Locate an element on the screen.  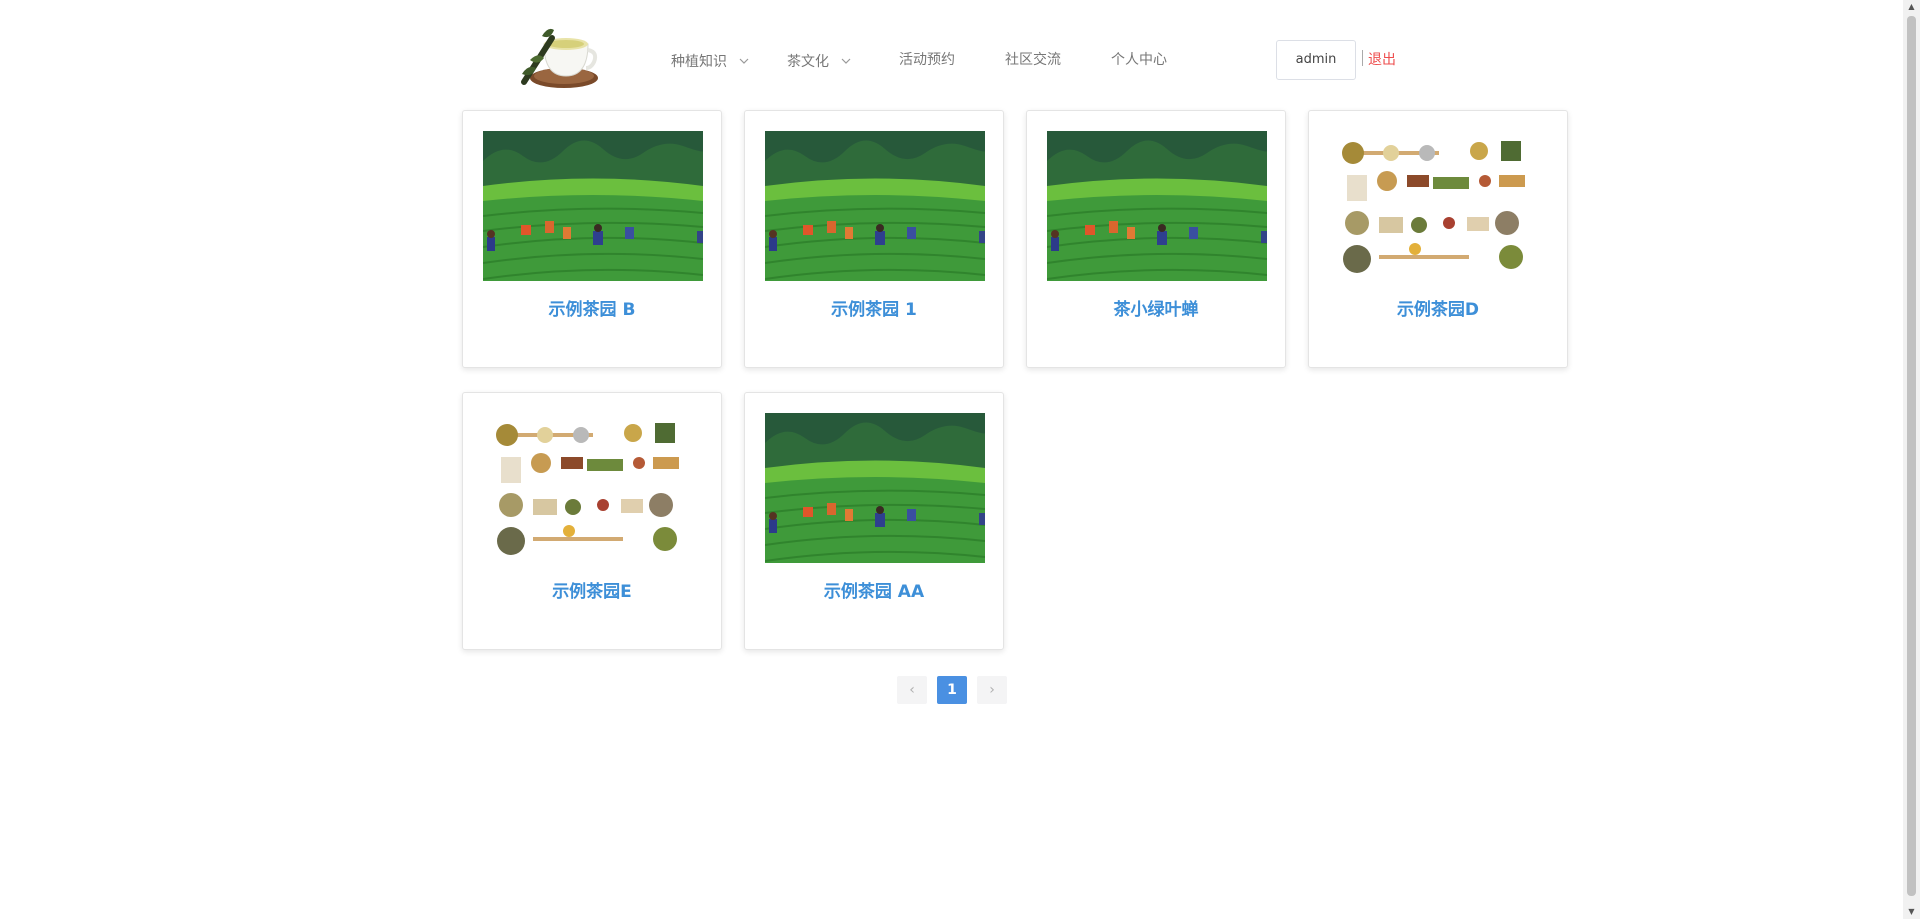
nav-activity-booking-label: 活动预约 is located at coordinates (927, 60).